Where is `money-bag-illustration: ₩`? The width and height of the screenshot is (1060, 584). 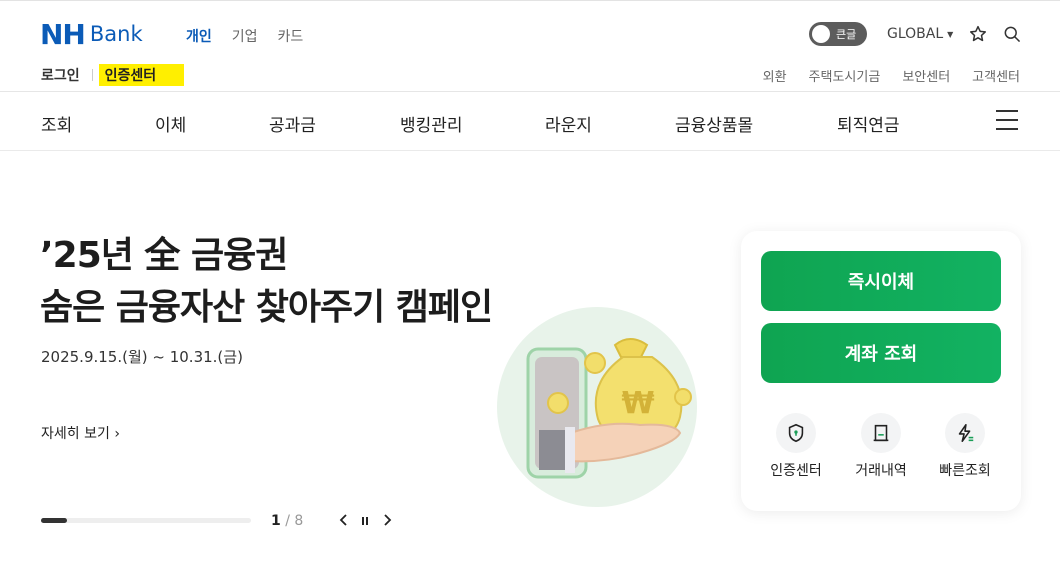
money-bag-illustration: ₩ is located at coordinates (597, 407).